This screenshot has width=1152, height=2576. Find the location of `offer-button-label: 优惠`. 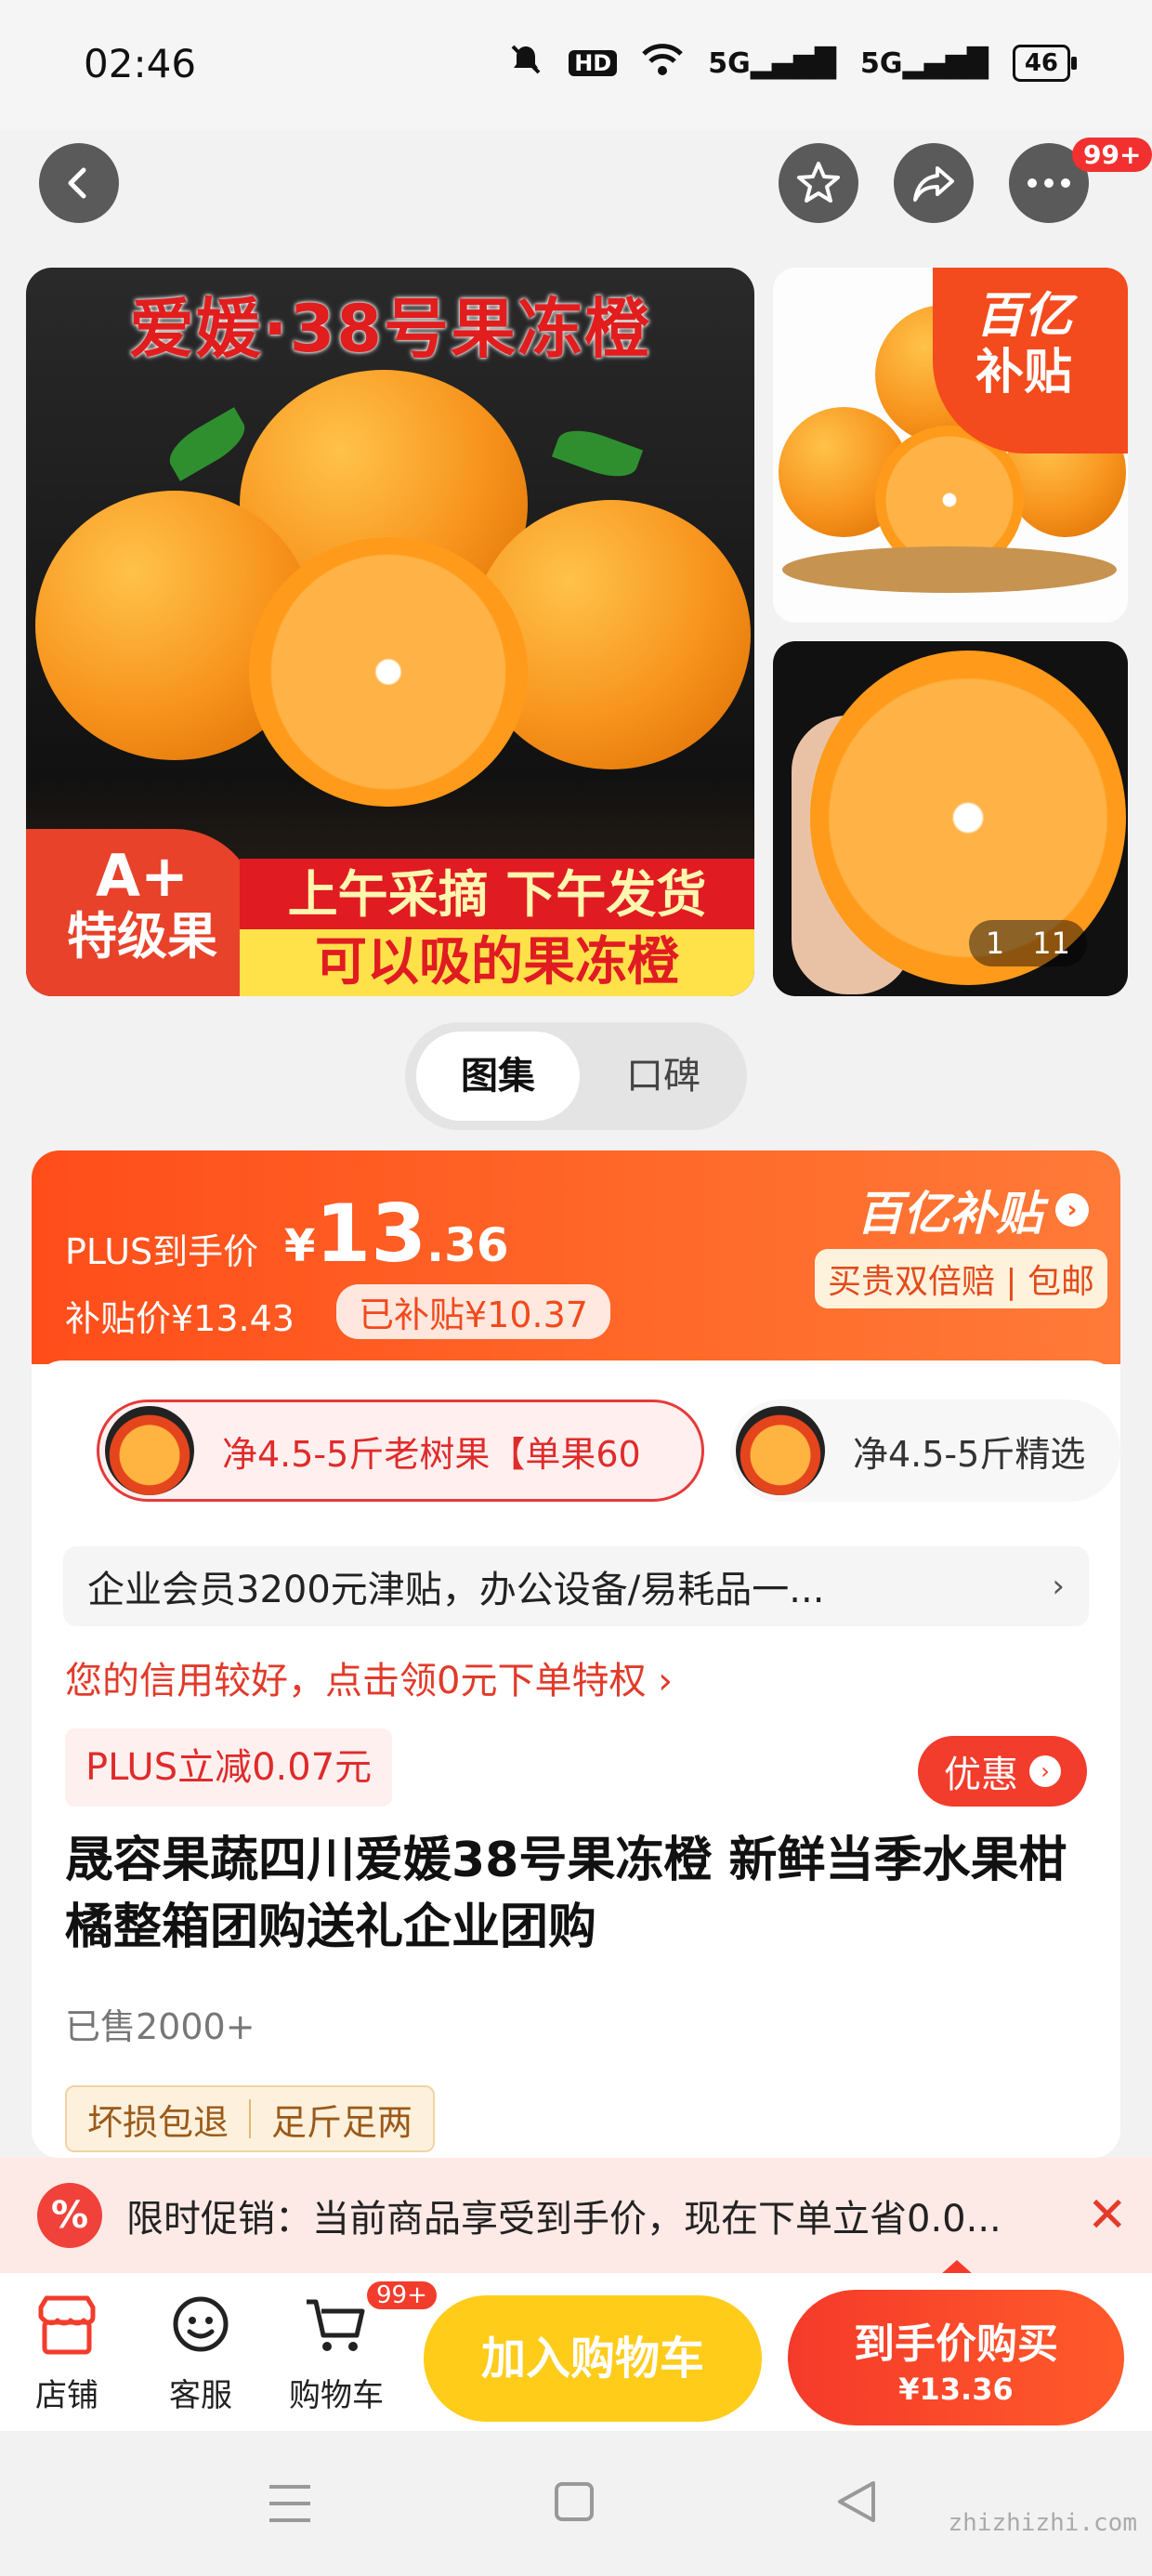

offer-button-label: 优惠 is located at coordinates (981, 1775).